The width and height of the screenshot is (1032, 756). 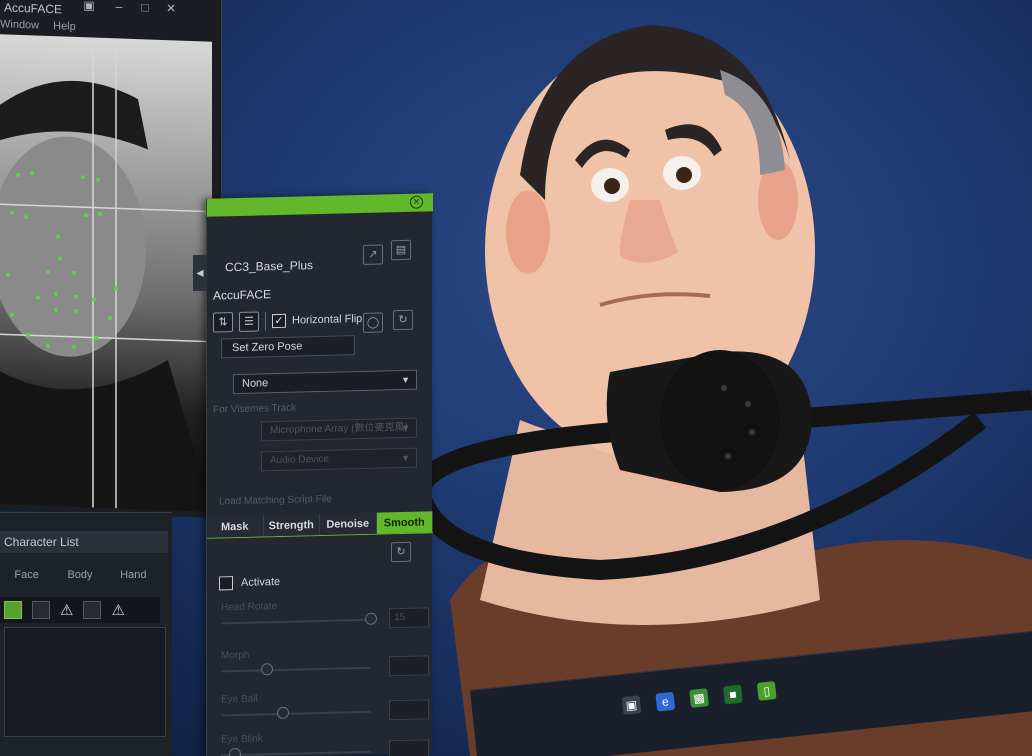 I want to click on activate-row: Activate, so click(x=250, y=583).